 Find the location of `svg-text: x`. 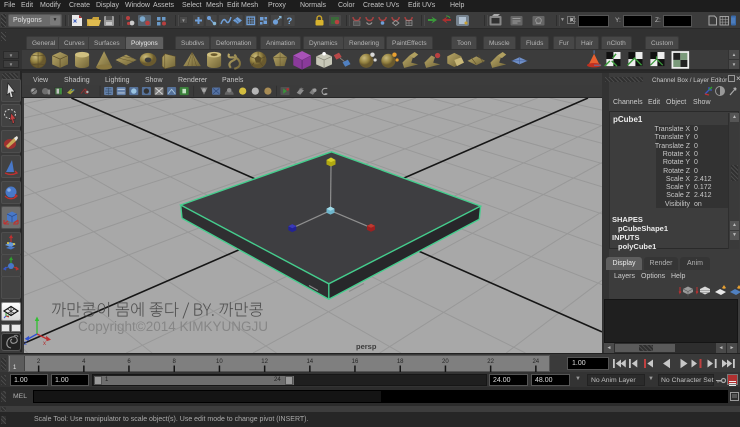

svg-text: x is located at coordinates (44, 344).